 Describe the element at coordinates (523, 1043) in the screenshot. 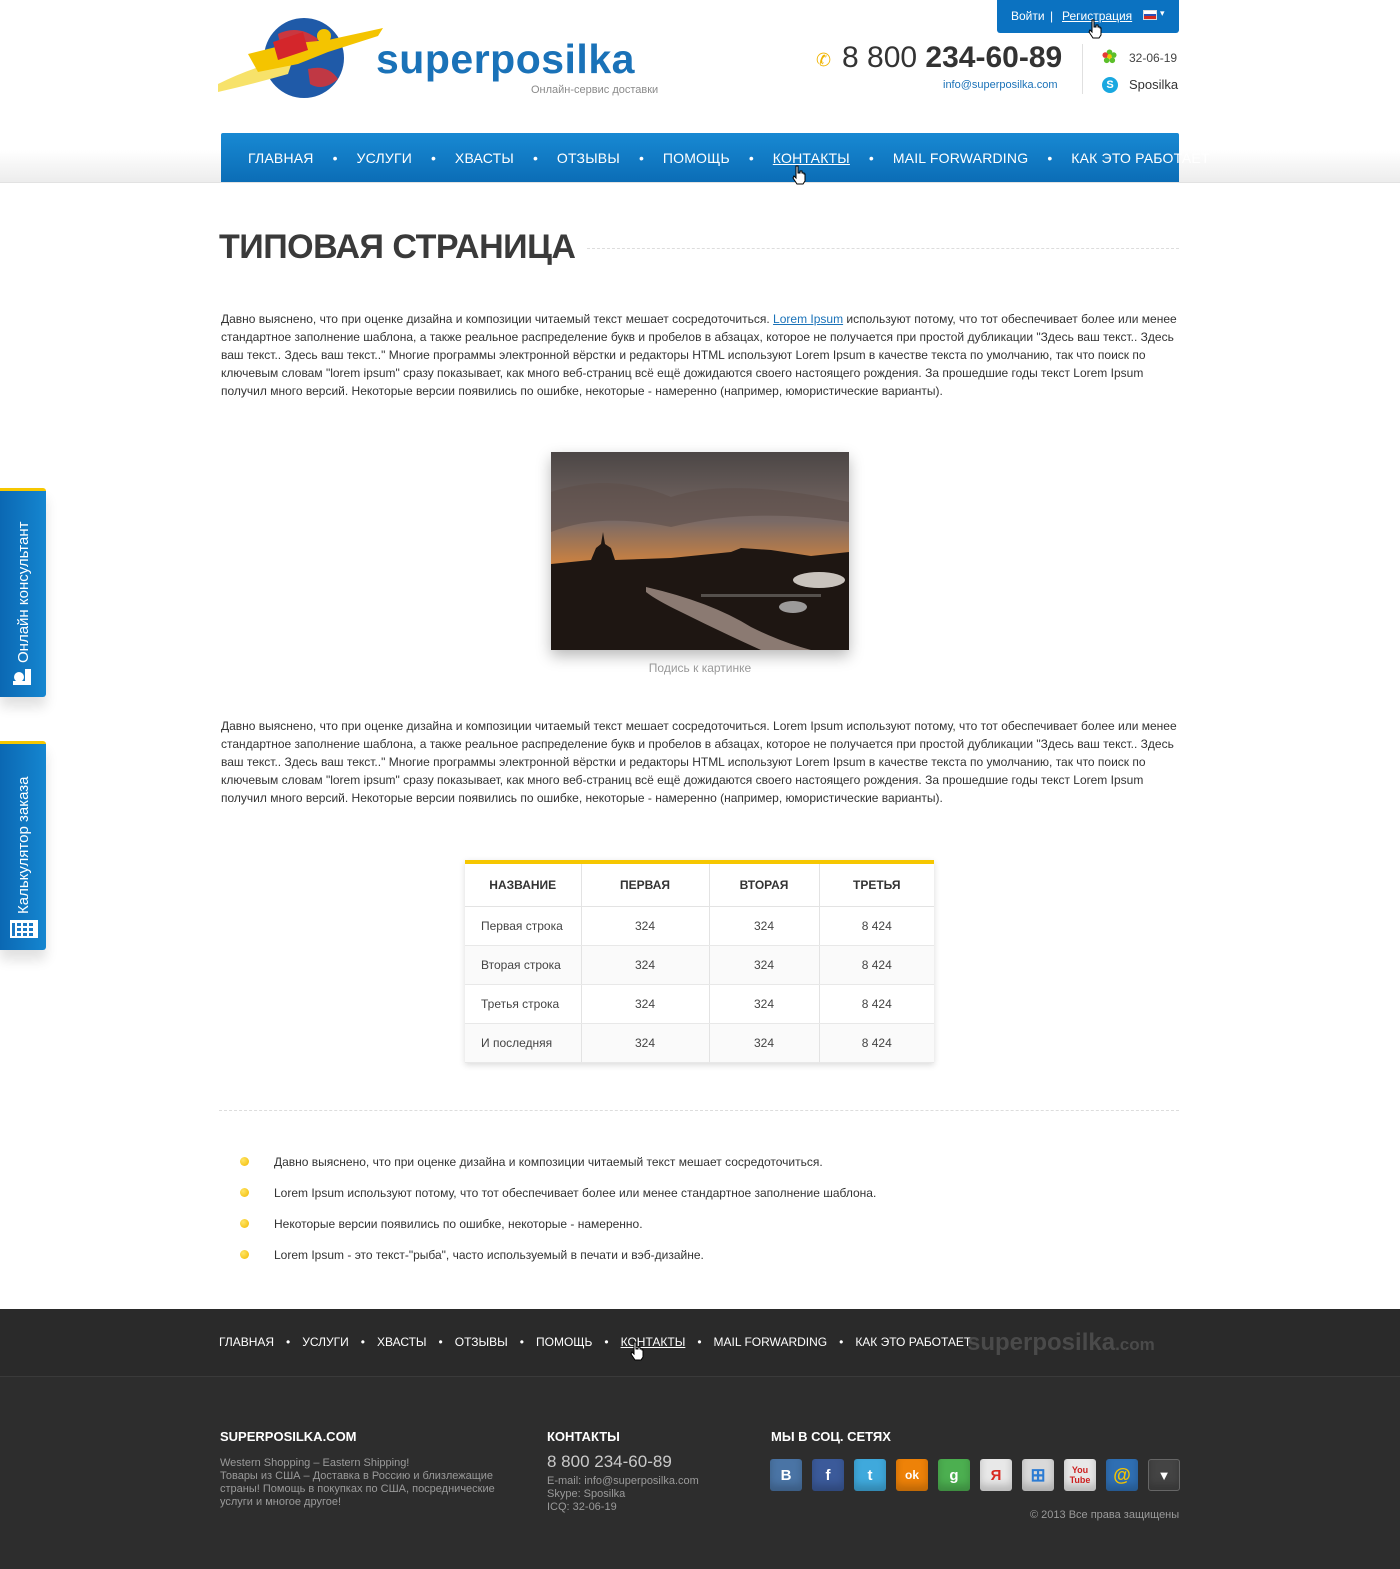

I see `table-cell: И последняя` at that location.